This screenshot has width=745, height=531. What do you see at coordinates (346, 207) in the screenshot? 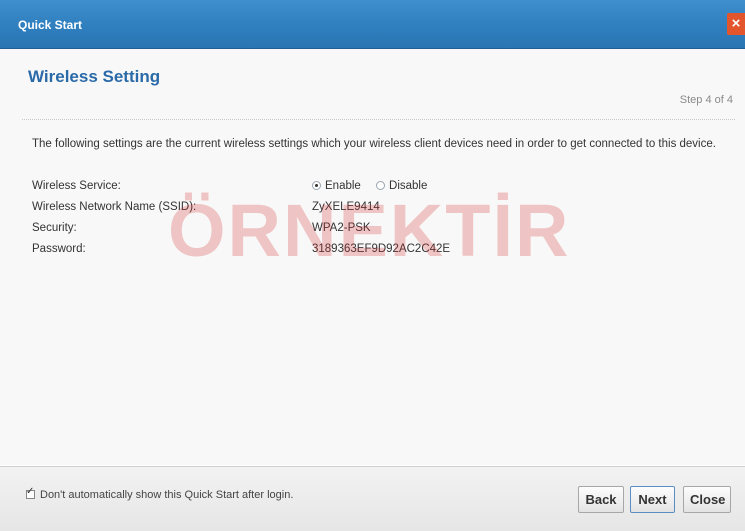
I see `ssid-value: ZyXELE9414` at bounding box center [346, 207].